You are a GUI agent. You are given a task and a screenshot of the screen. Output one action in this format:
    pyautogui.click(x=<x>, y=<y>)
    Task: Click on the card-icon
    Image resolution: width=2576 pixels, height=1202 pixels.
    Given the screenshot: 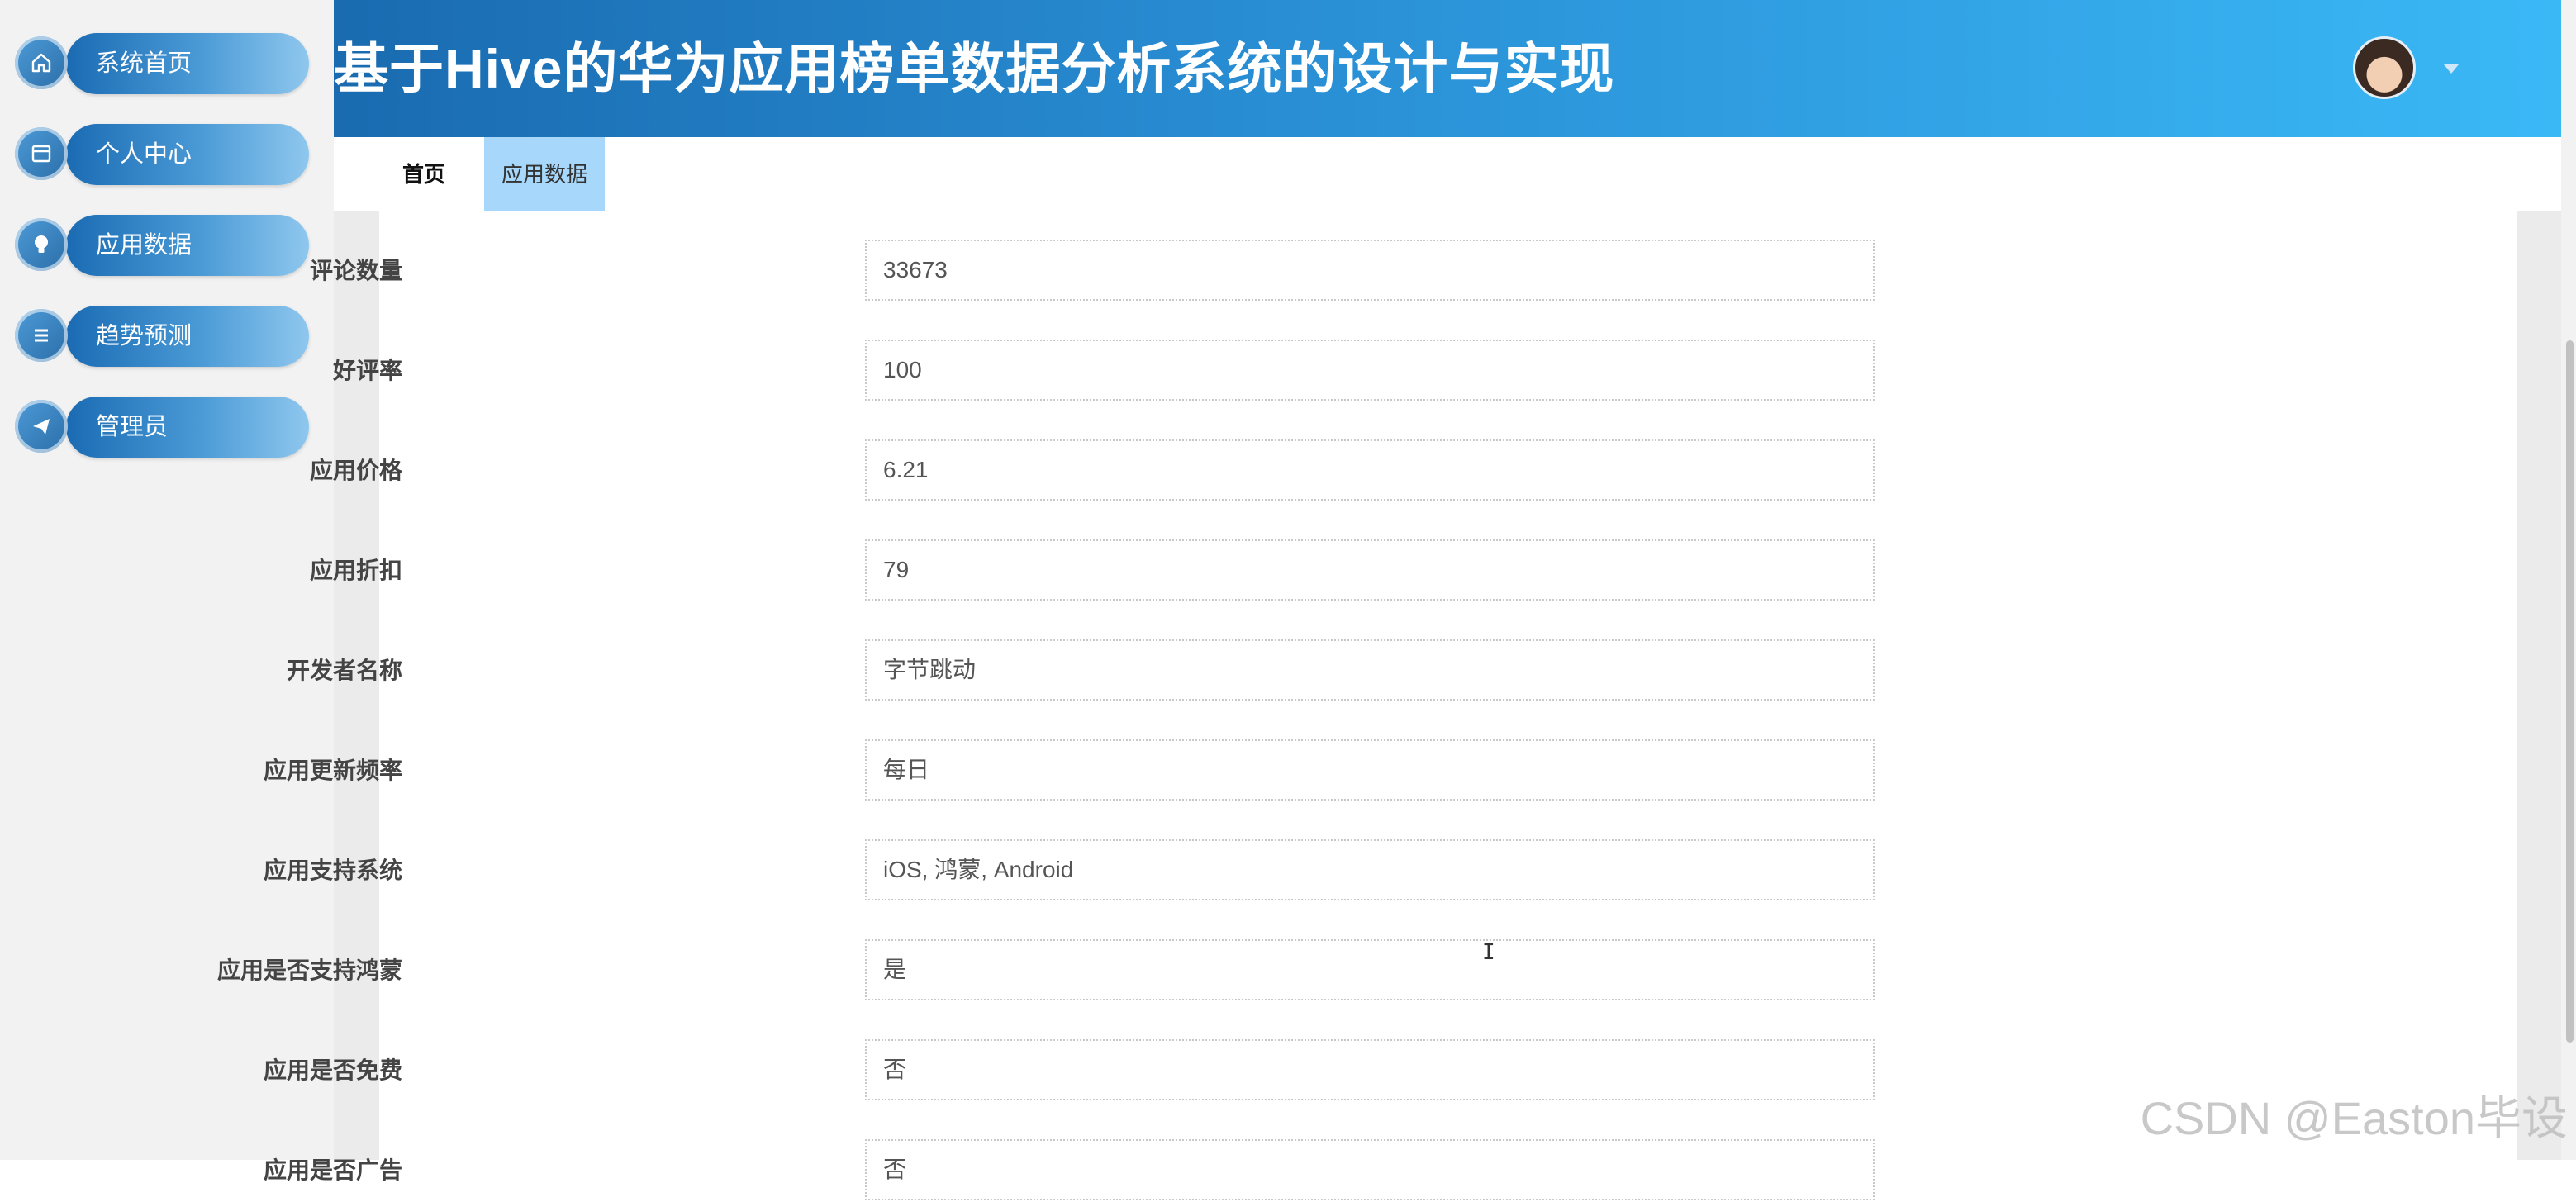 What is the action you would take?
    pyautogui.click(x=41, y=153)
    